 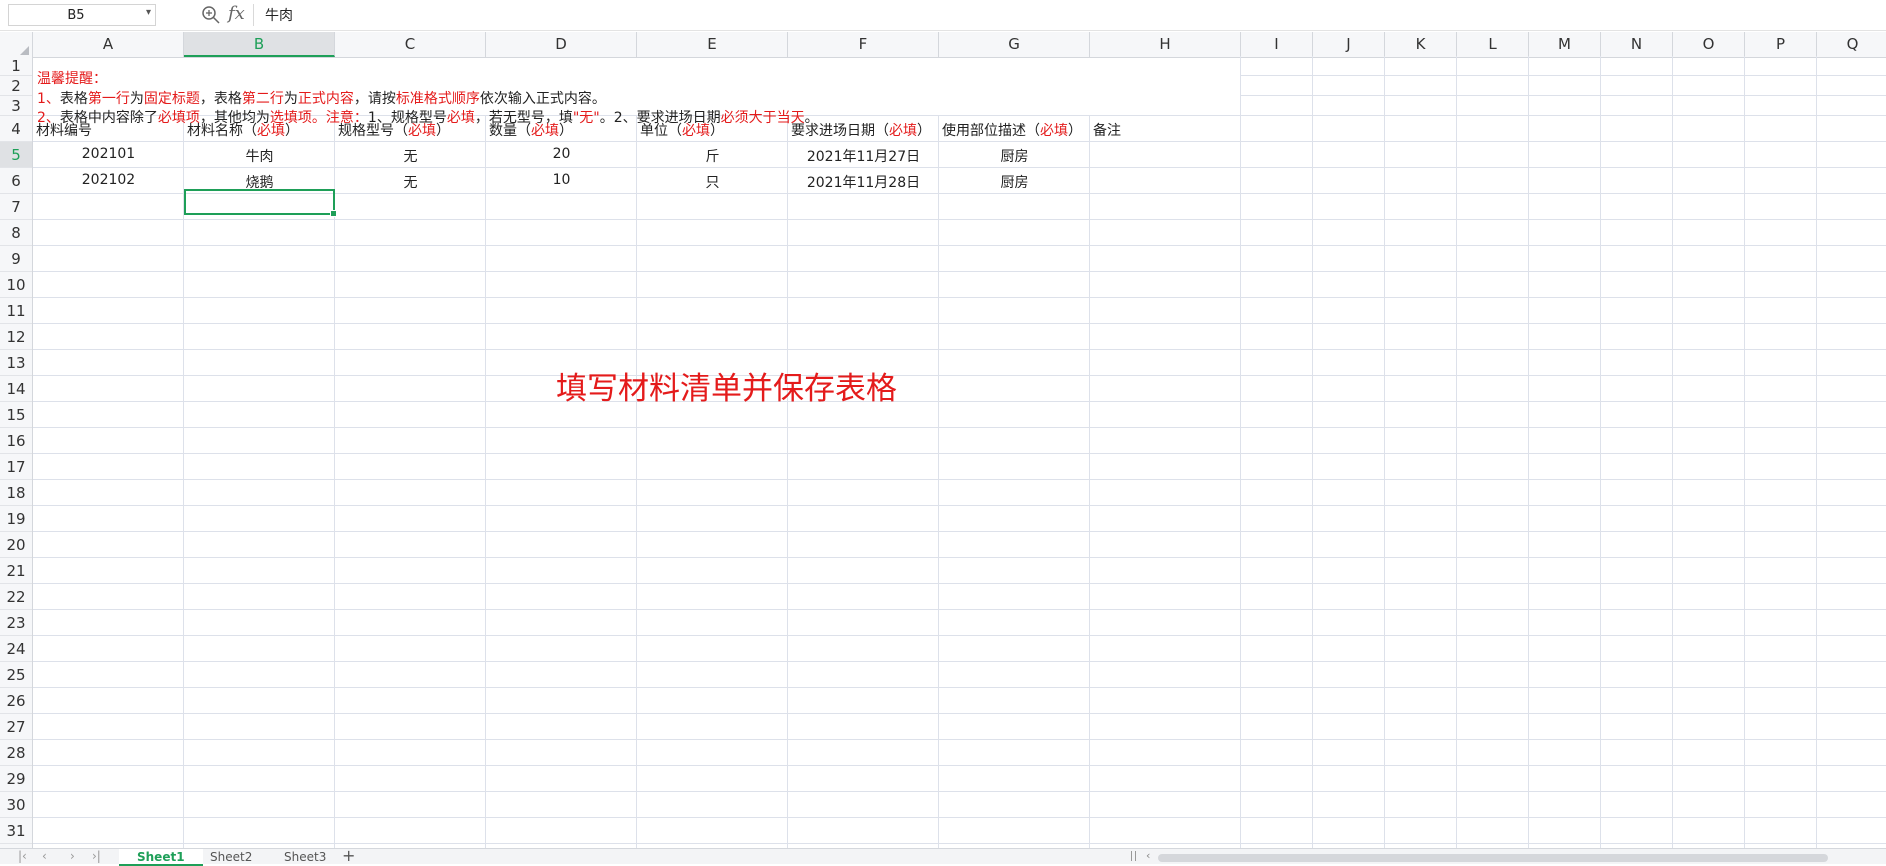 I want to click on row-header-21: 21, so click(x=16, y=571).